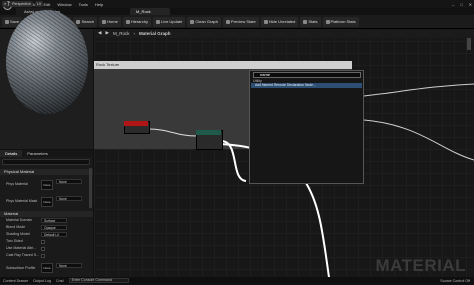 The image size is (474, 285). Describe the element at coordinates (172, 132) in the screenshot. I see `wire-param-to-multiply` at that location.